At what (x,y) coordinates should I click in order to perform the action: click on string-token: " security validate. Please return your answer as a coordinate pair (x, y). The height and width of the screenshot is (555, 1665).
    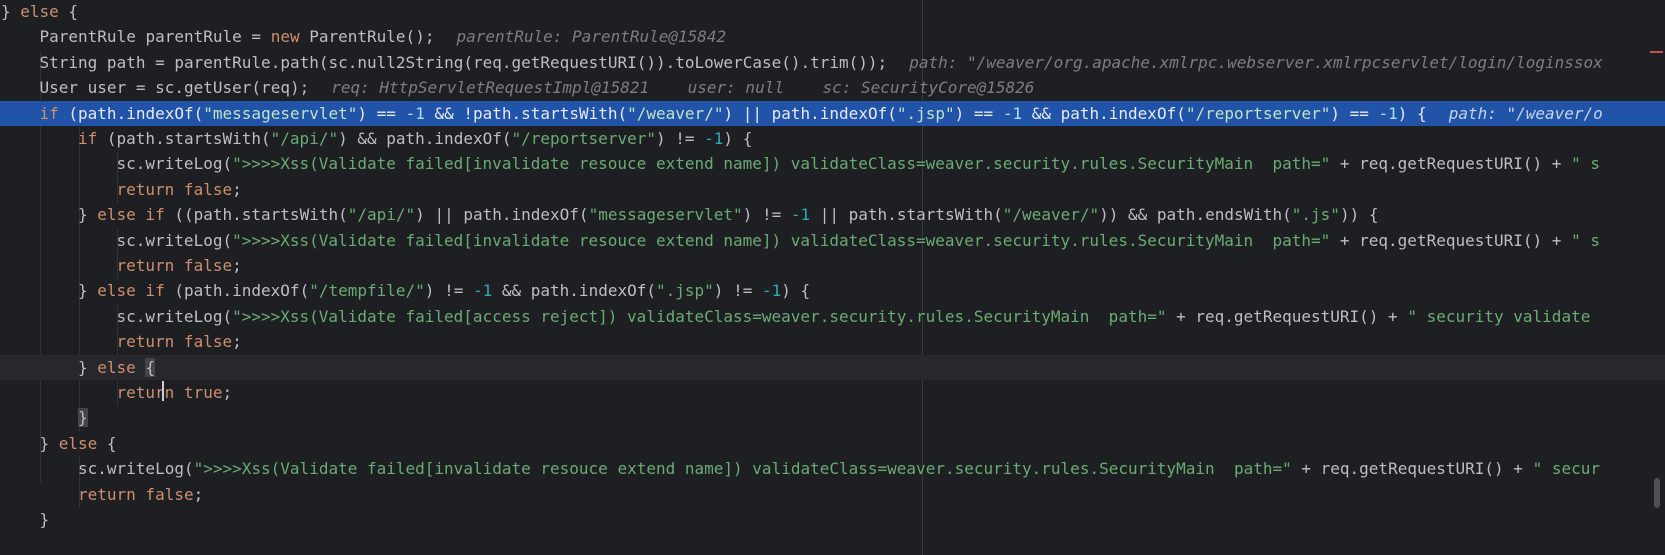
    Looking at the image, I should click on (1499, 316).